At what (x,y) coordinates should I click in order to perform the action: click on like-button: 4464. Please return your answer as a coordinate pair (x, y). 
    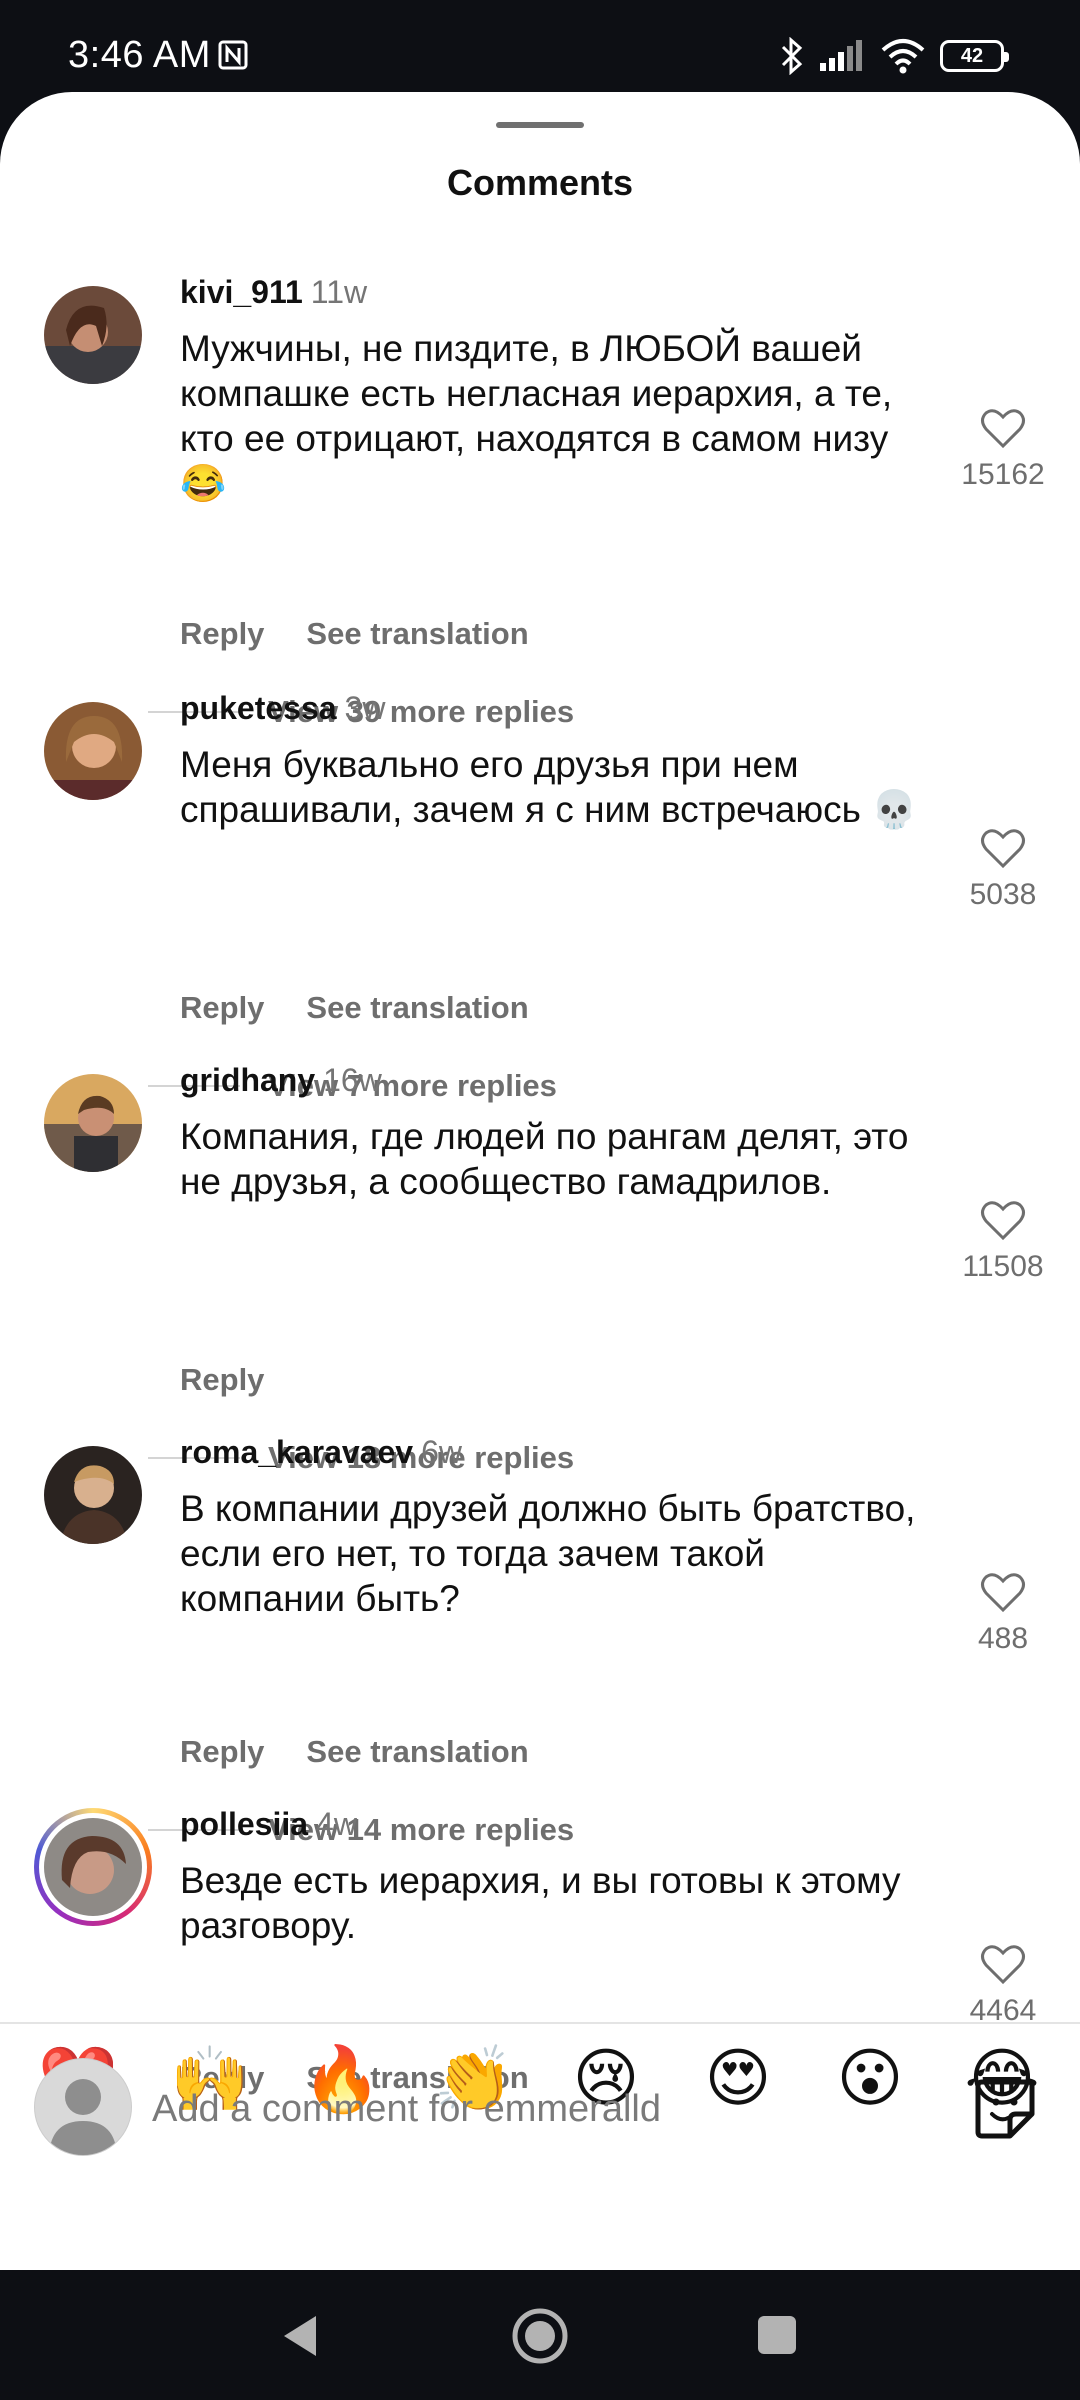
    Looking at the image, I should click on (1003, 1986).